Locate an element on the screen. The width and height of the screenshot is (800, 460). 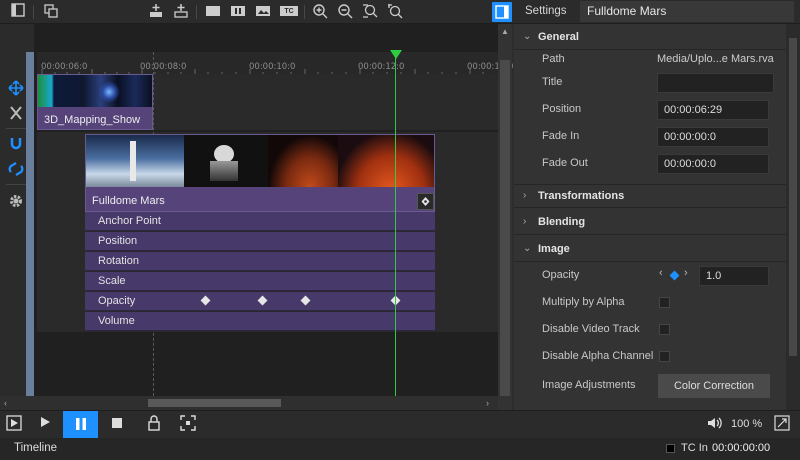
section-title: General is located at coordinates (558, 37).